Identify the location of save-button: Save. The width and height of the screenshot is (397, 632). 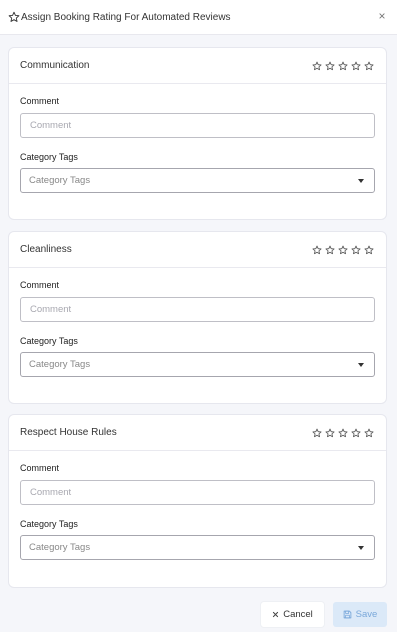
(360, 614).